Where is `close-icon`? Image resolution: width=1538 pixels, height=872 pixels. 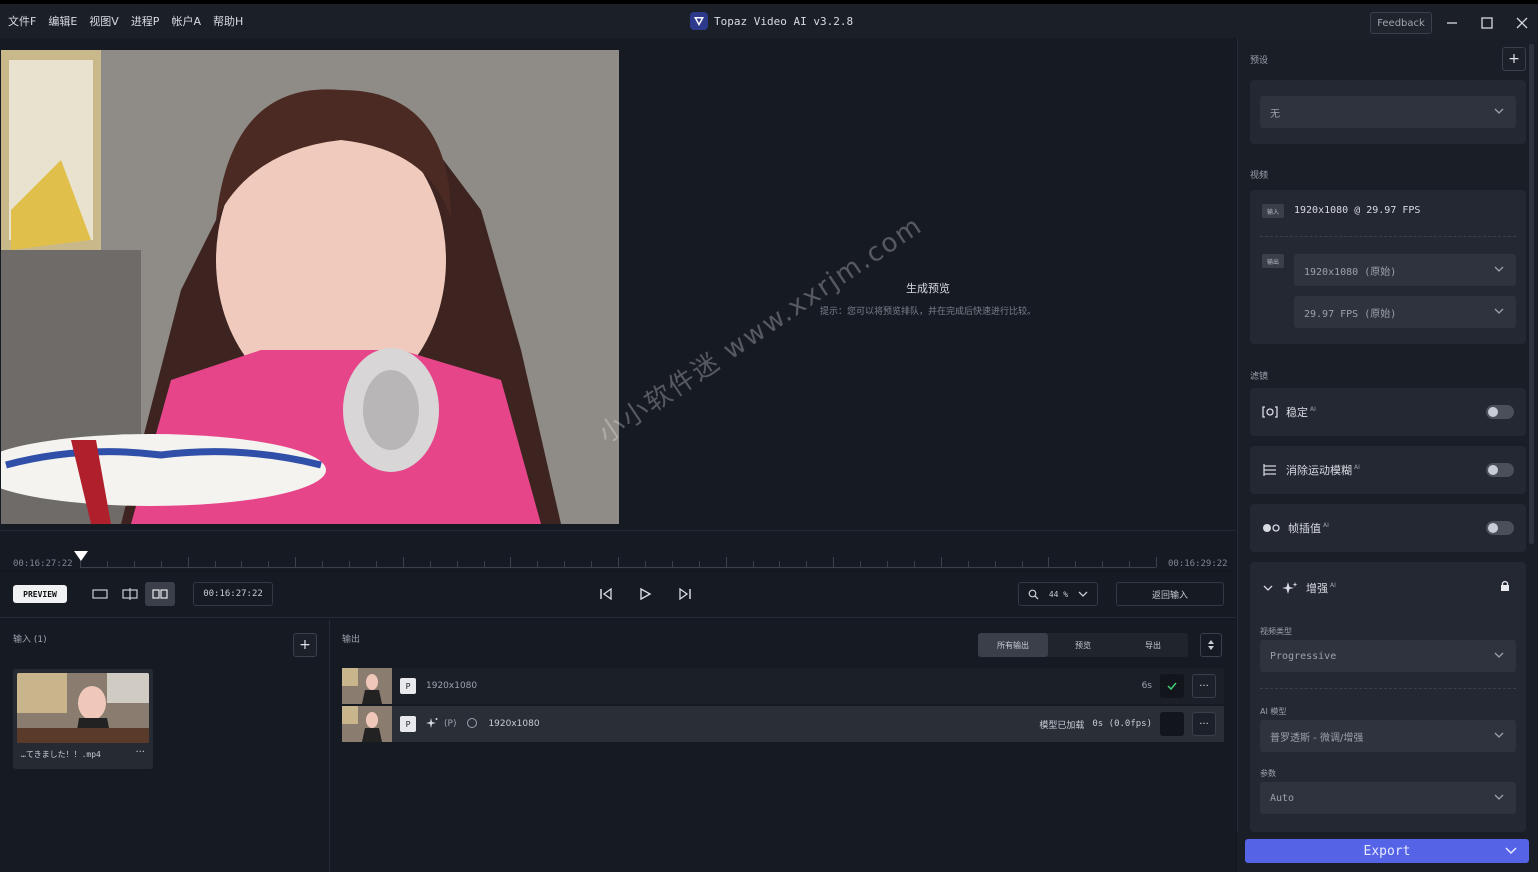 close-icon is located at coordinates (1522, 23).